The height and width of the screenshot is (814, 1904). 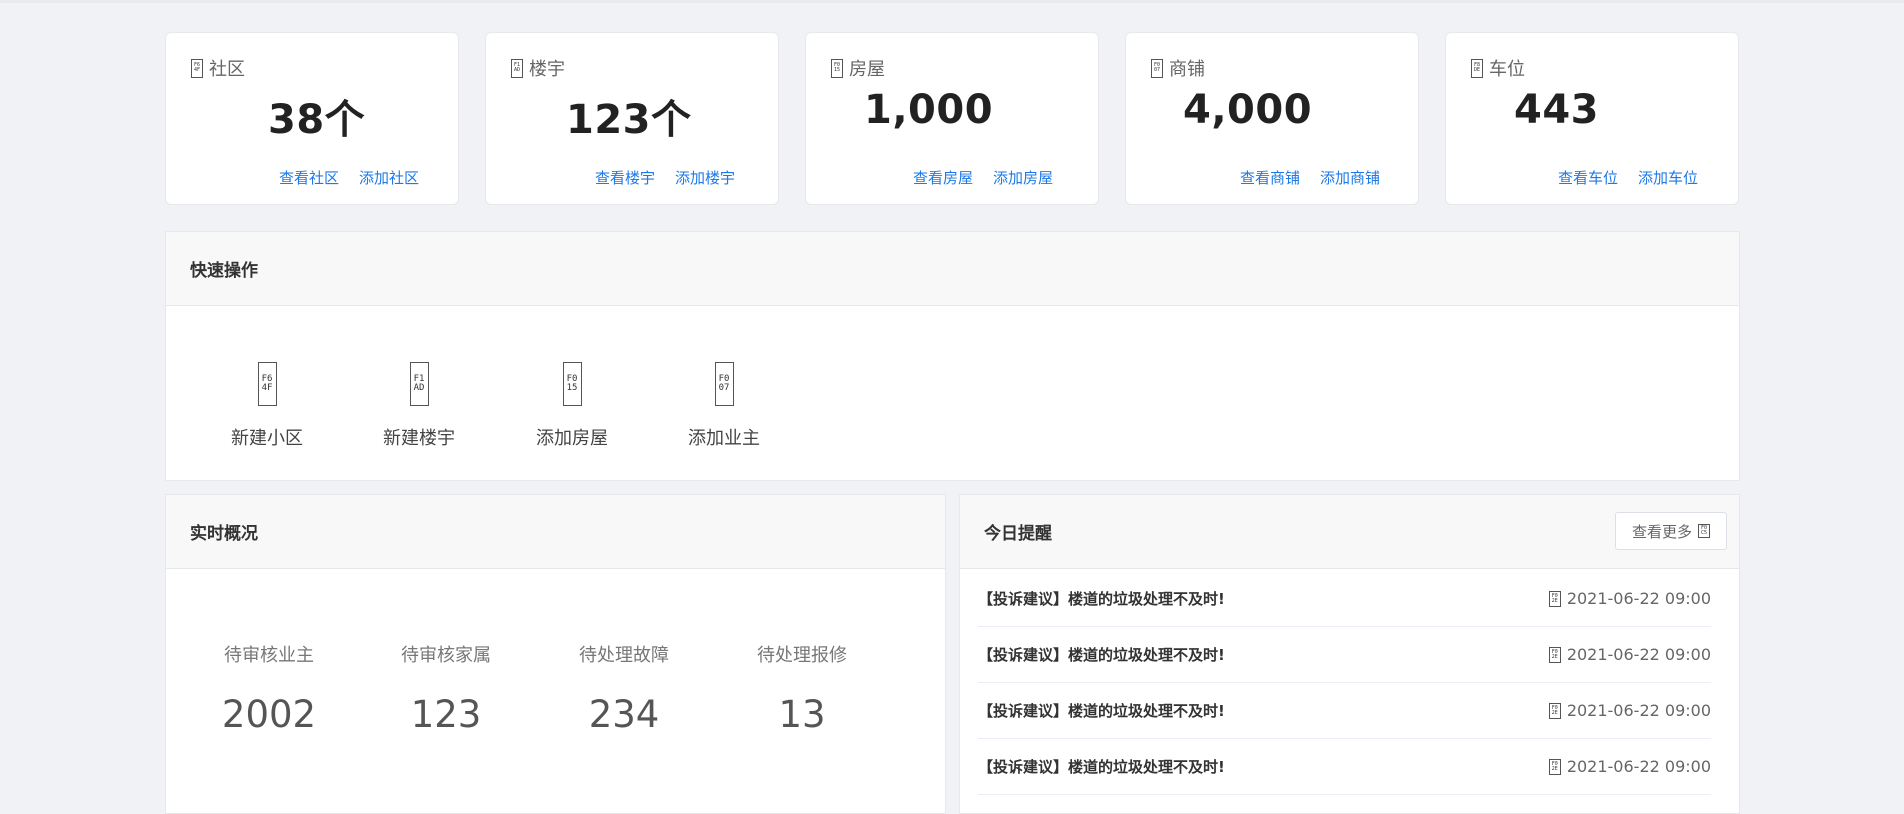 I want to click on realtime-value: 13, so click(x=802, y=714).